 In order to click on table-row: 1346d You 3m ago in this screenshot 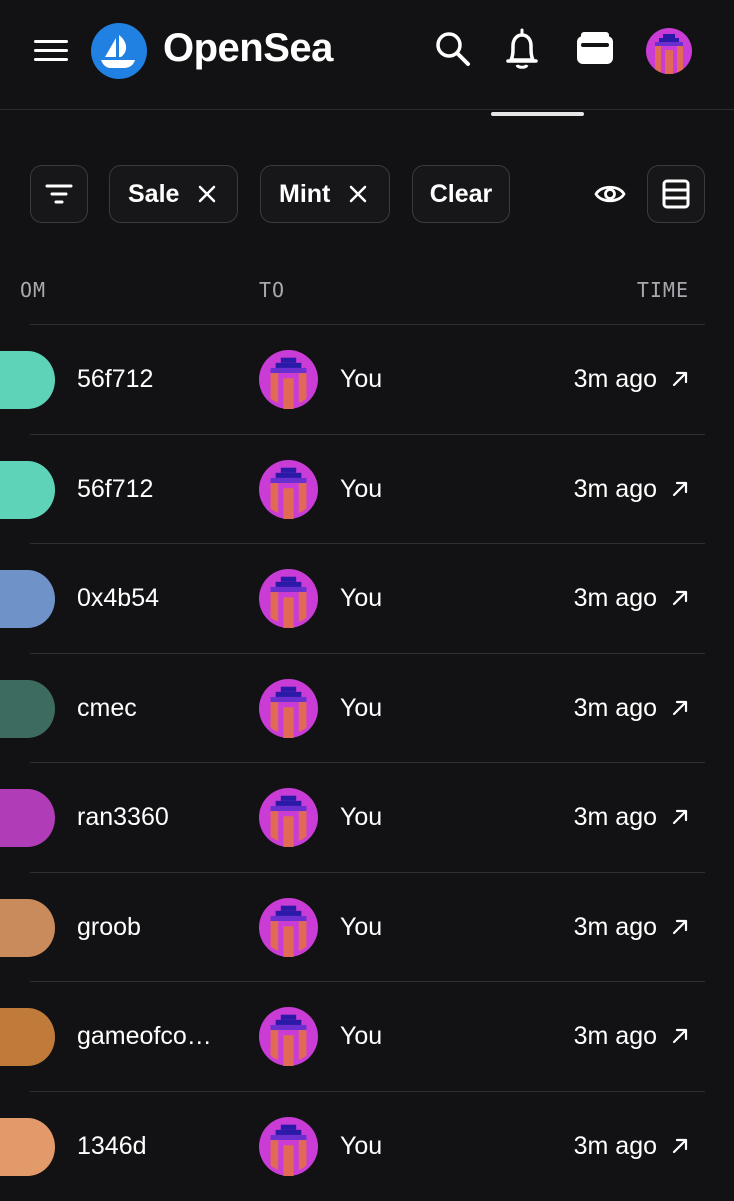, I will do `click(367, 1146)`.